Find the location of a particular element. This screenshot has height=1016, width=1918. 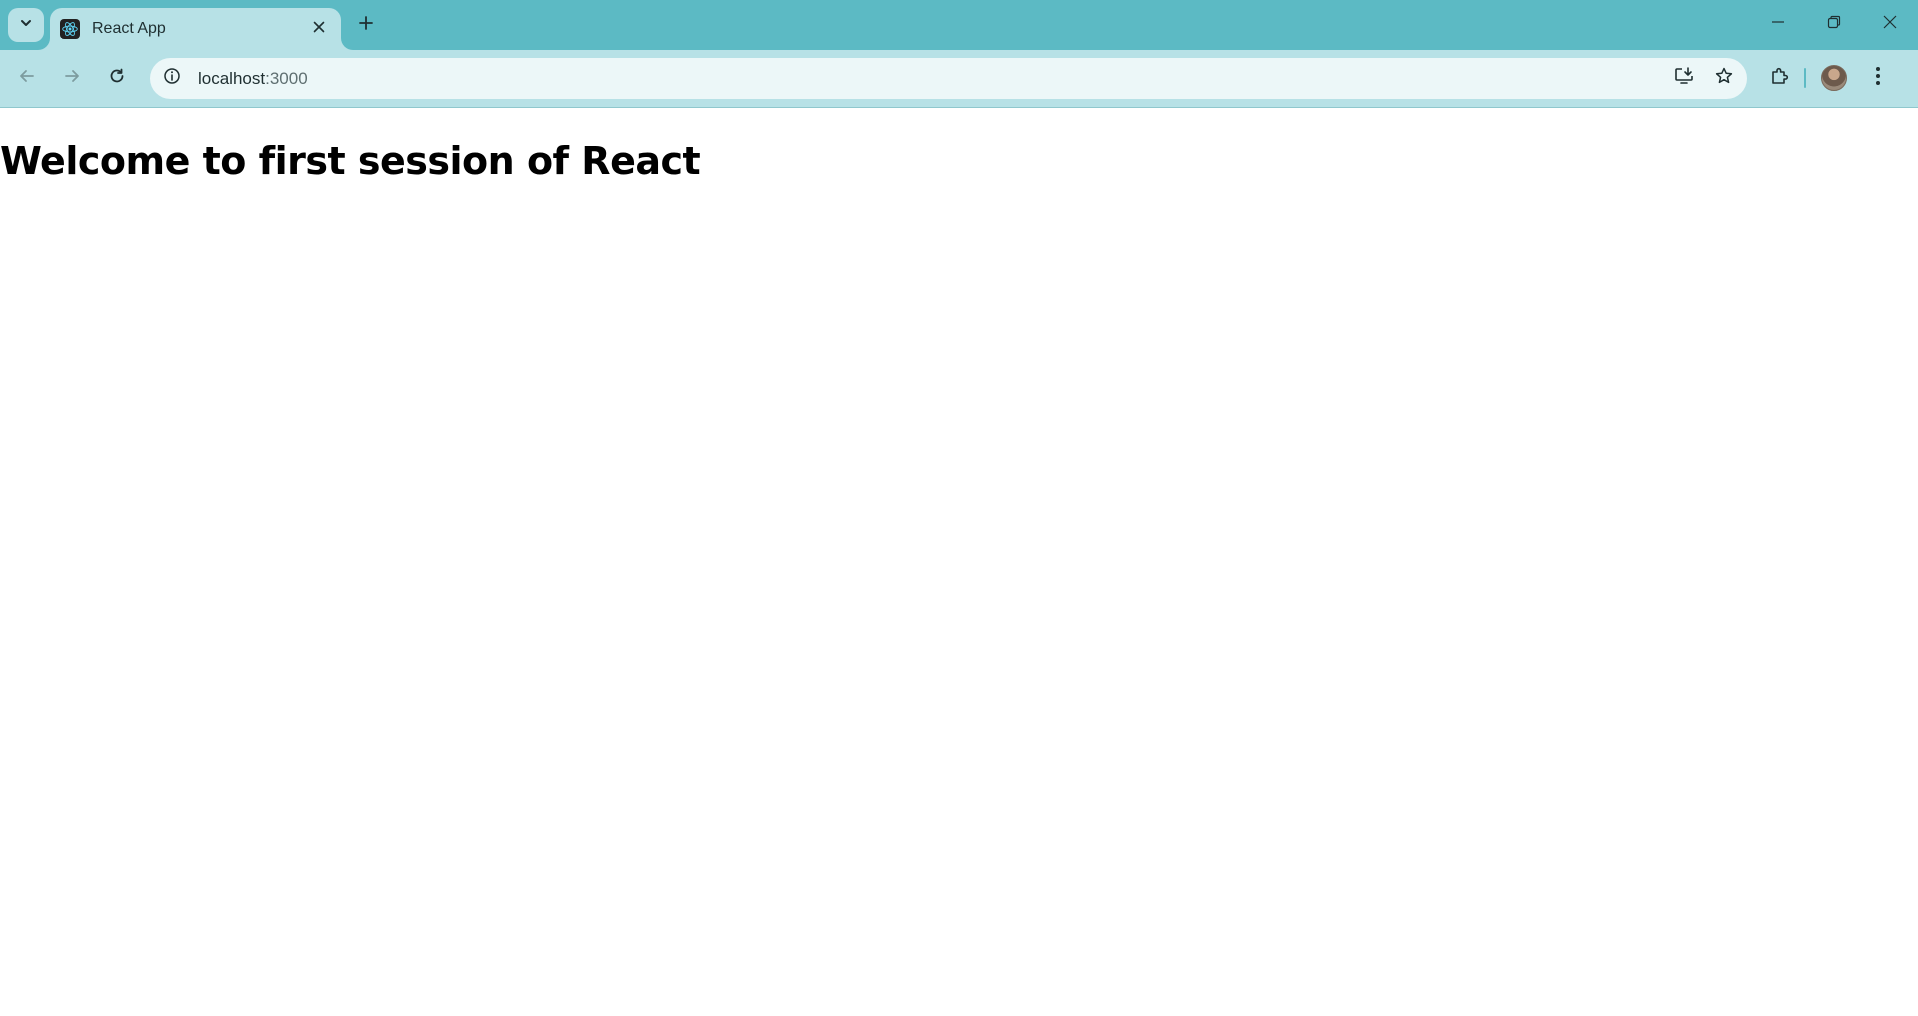

address-bar: localhost:3000 is located at coordinates (948, 78).